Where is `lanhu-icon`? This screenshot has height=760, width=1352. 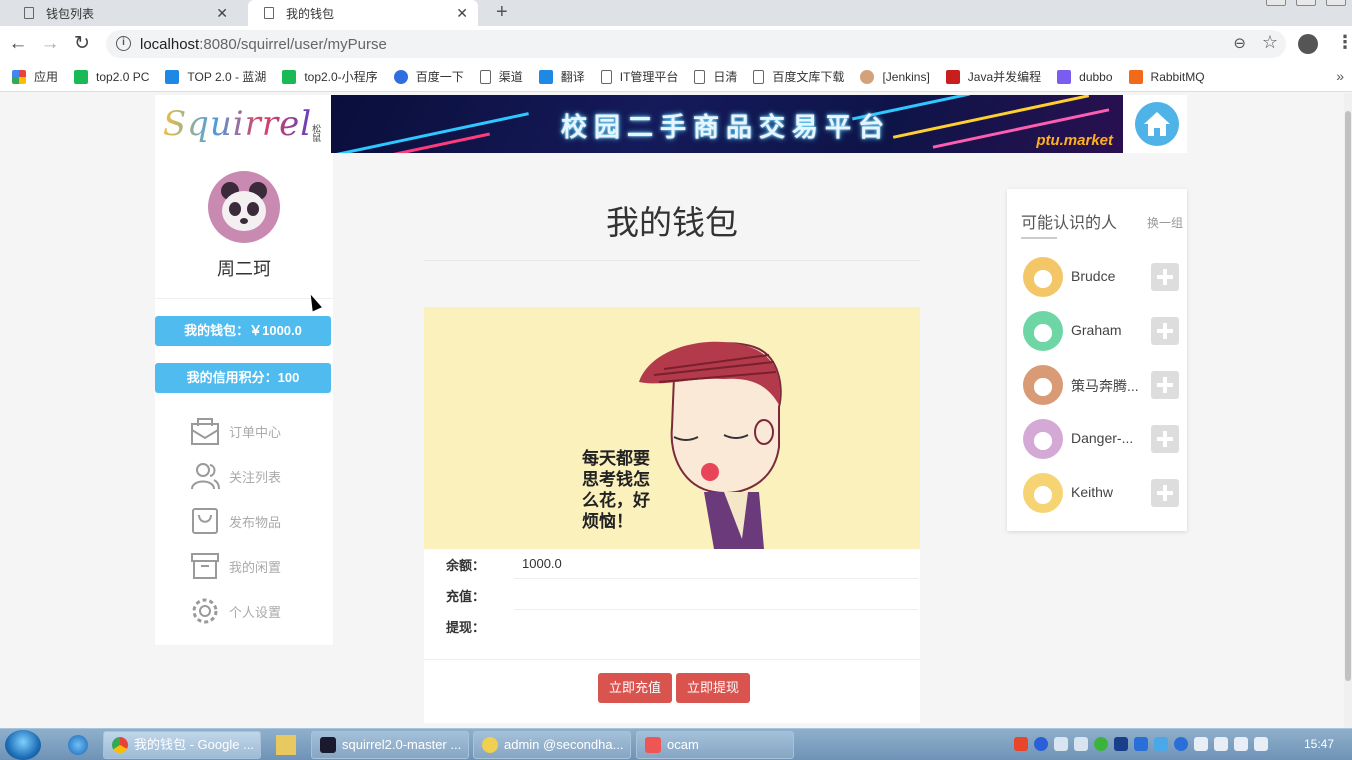
lanhu-icon is located at coordinates (172, 76).